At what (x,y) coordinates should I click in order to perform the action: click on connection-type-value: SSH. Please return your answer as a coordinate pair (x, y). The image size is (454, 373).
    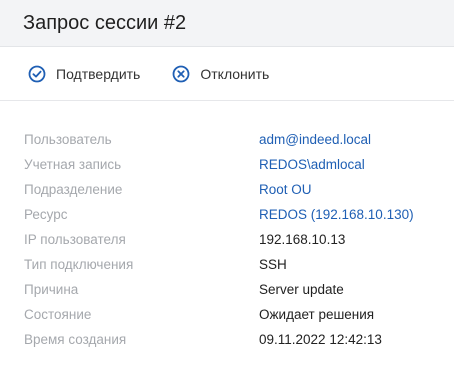
    Looking at the image, I should click on (273, 264).